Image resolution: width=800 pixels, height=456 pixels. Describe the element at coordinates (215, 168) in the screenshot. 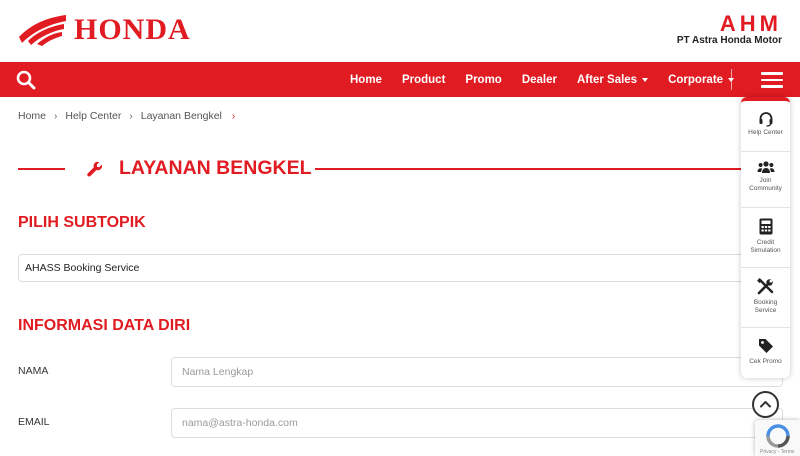

I see `page-title: LAYANAN BENGKEL` at that location.